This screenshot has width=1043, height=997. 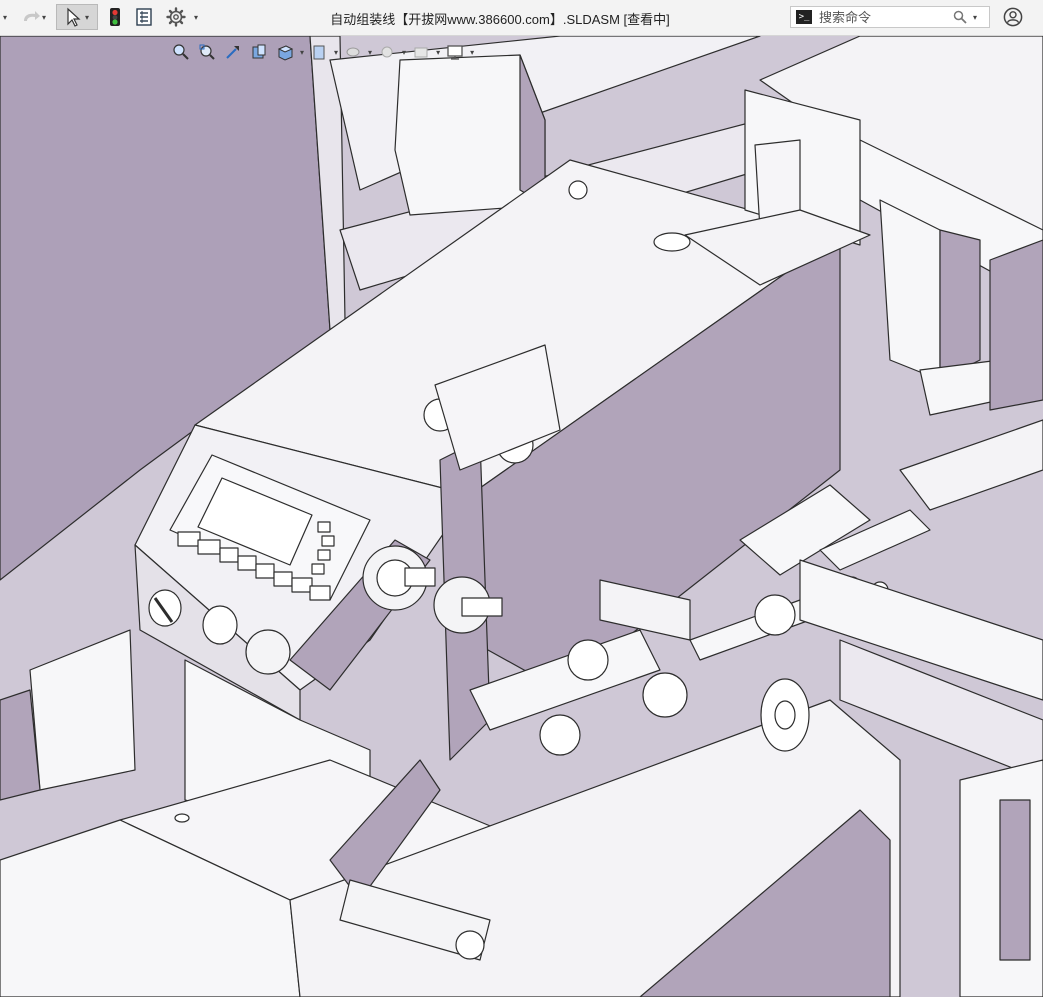 I want to click on apply-scene-dropdown-icon: ▾, so click(x=438, y=52).